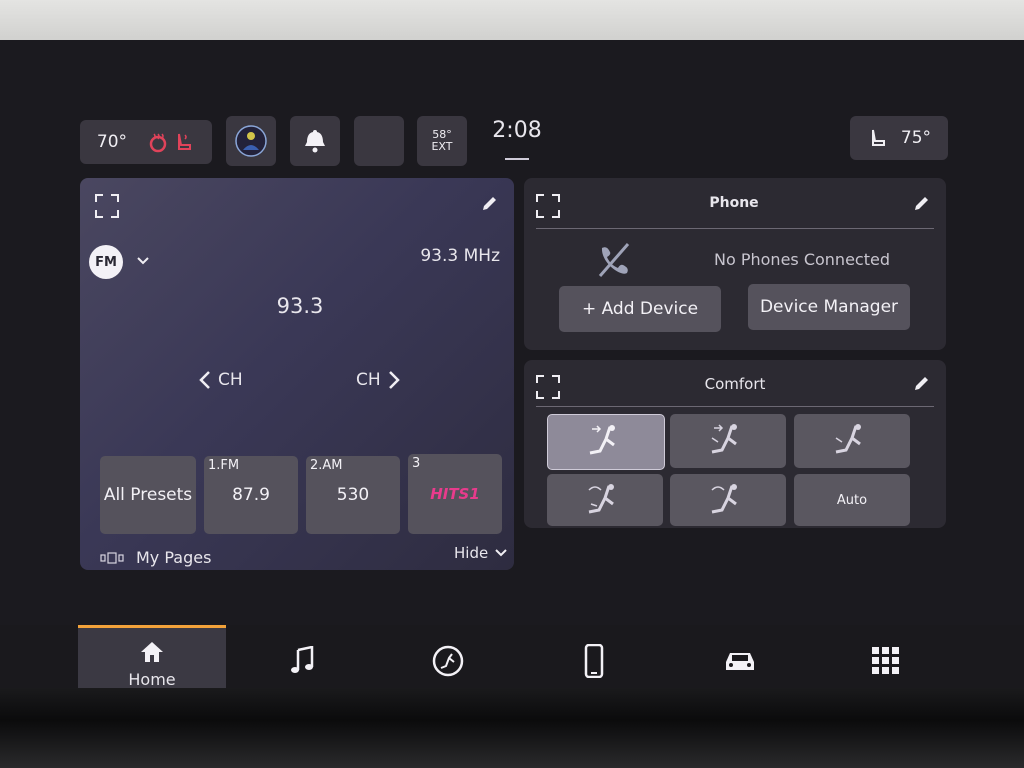 The image size is (1024, 768). I want to click on exterior-temp: 58° EXT, so click(442, 141).